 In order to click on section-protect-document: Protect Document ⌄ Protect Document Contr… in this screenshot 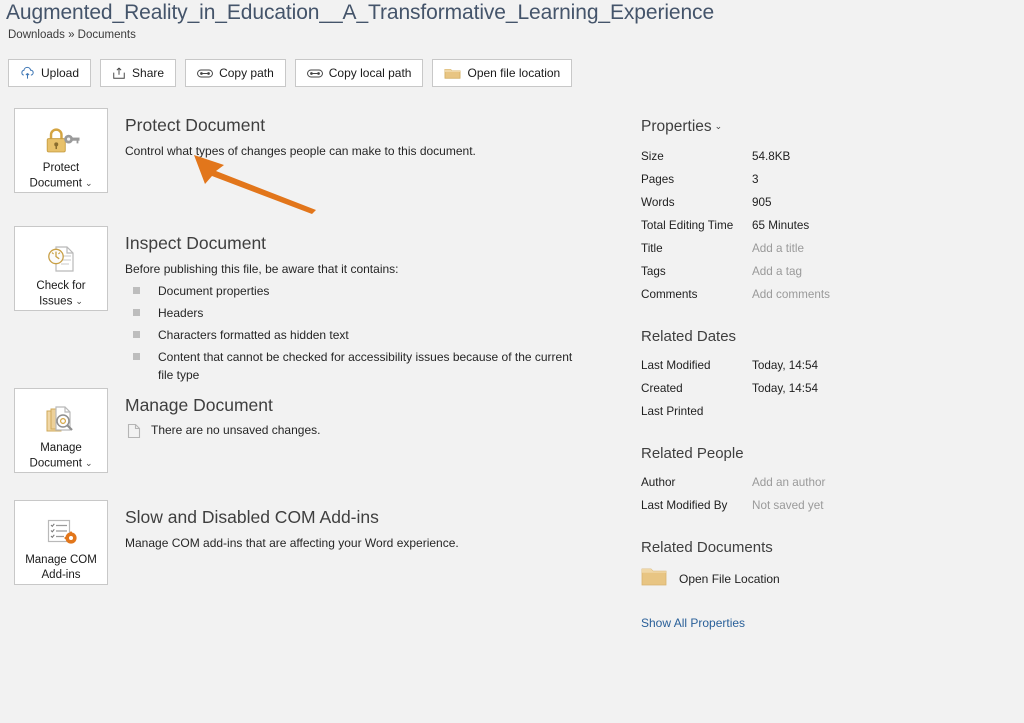, I will do `click(310, 167)`.